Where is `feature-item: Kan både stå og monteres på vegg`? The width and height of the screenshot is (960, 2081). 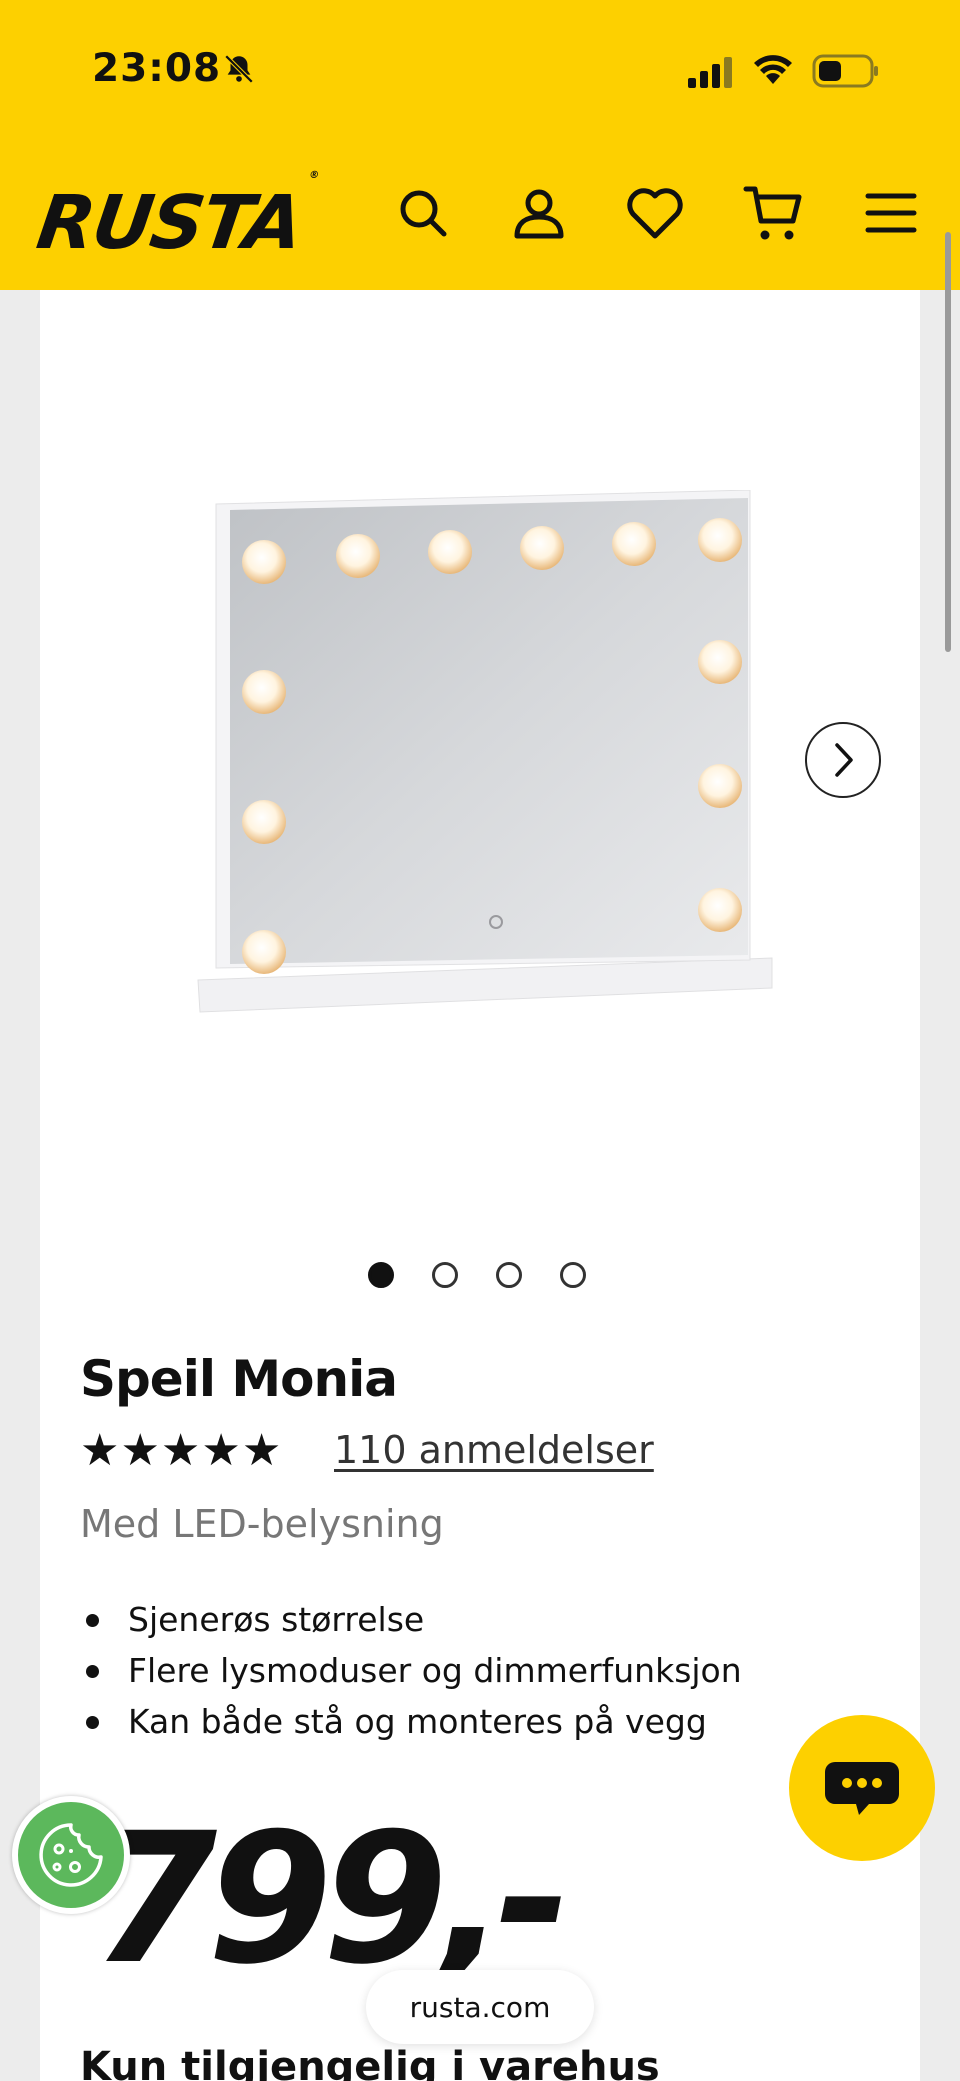 feature-item: Kan både stå og monteres på vegg is located at coordinates (411, 1721).